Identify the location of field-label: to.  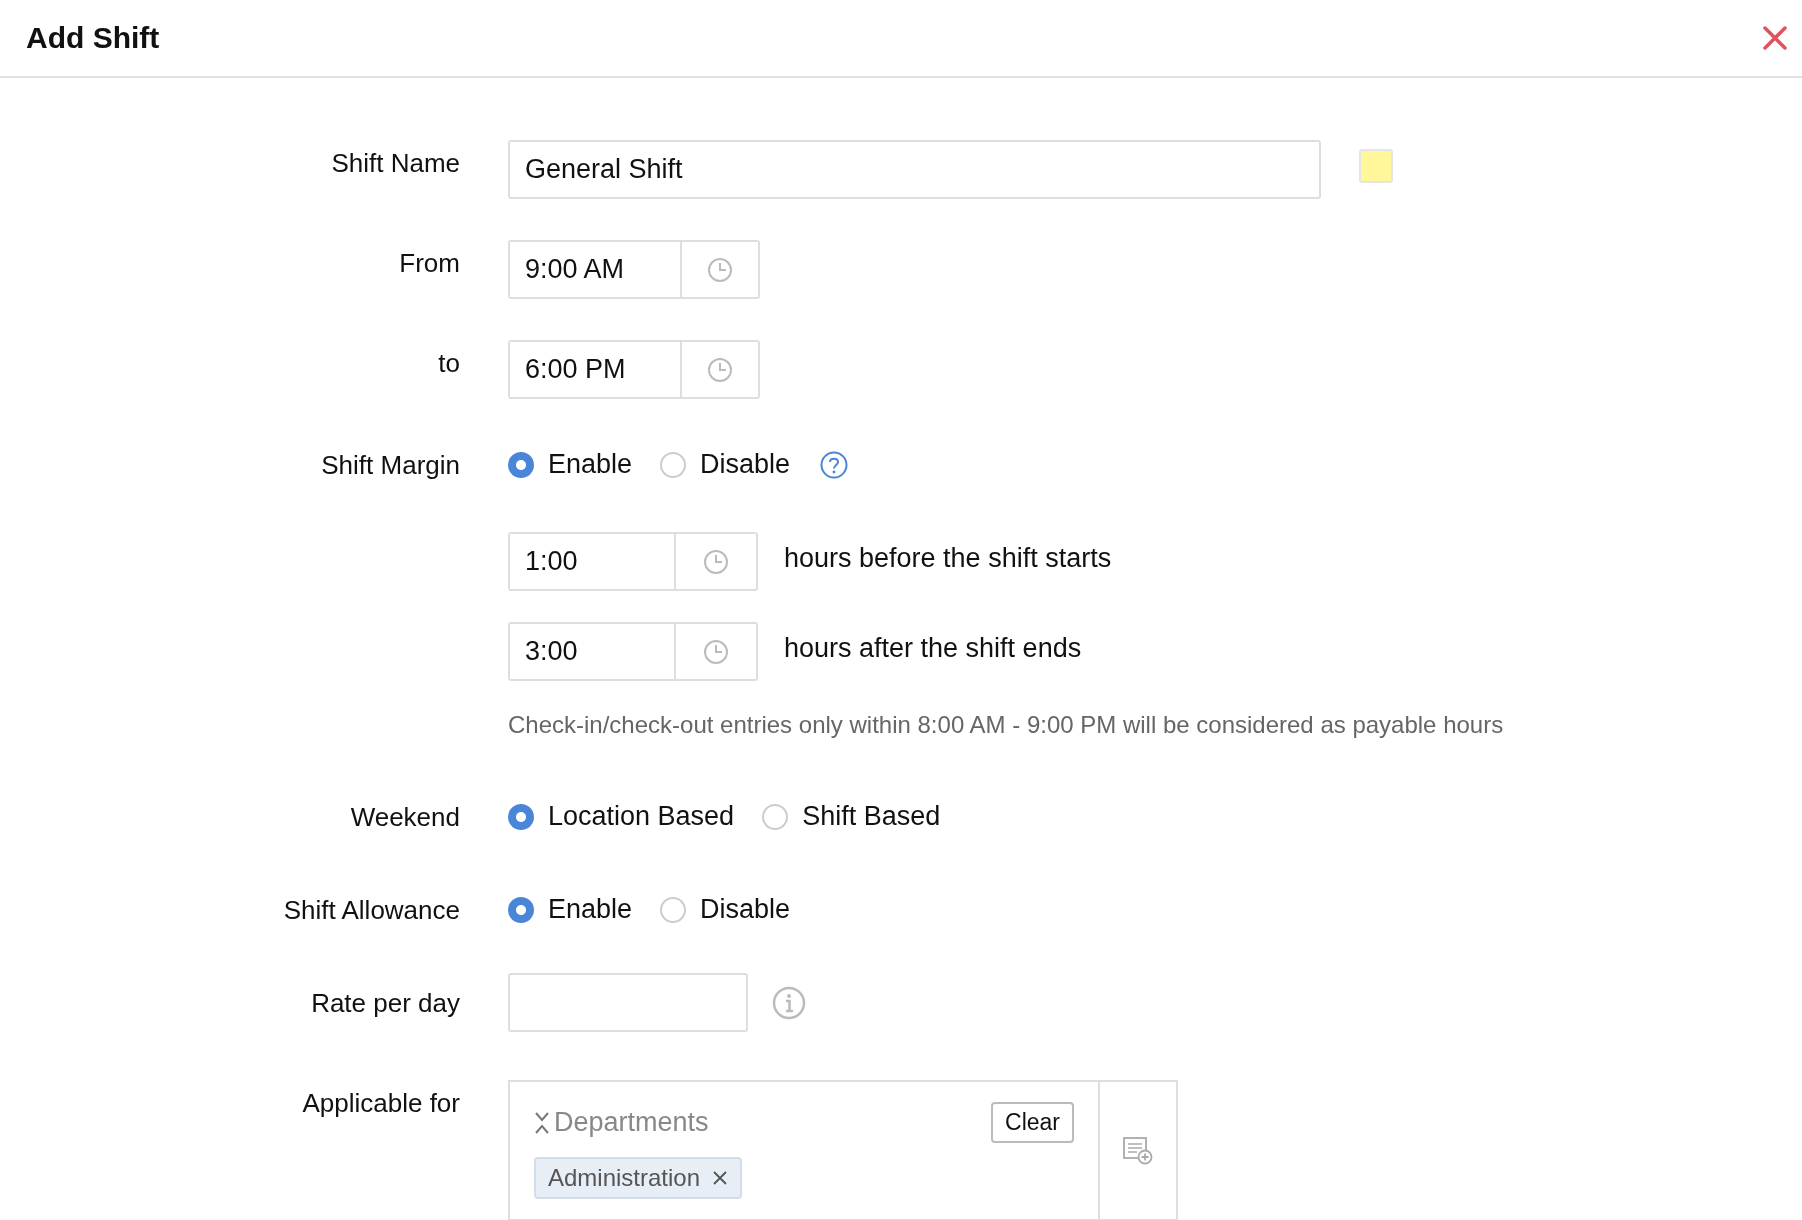
(449, 361).